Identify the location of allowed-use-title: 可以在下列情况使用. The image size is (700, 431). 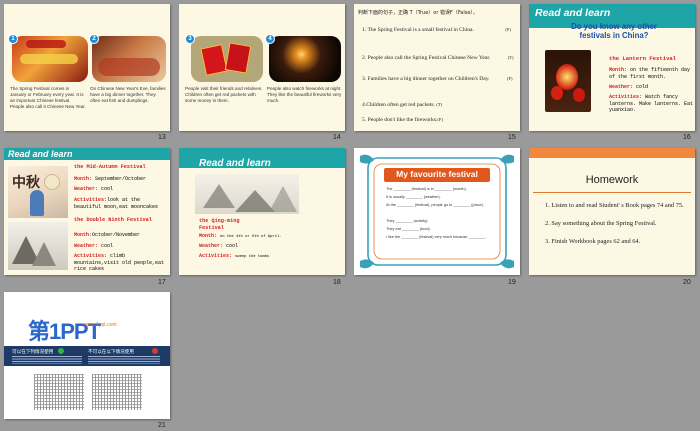
(33, 352).